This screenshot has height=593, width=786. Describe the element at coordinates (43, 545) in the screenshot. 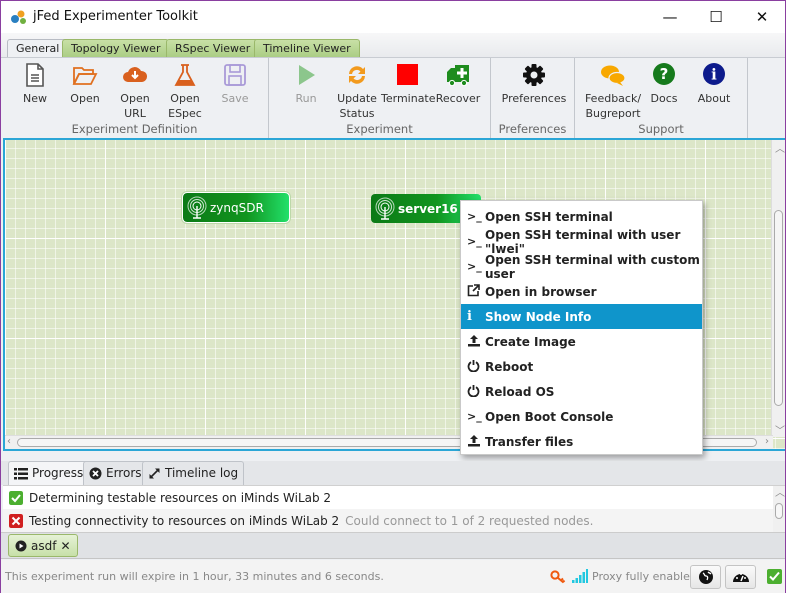

I see `run-tab-asdf: asdf ✕` at that location.